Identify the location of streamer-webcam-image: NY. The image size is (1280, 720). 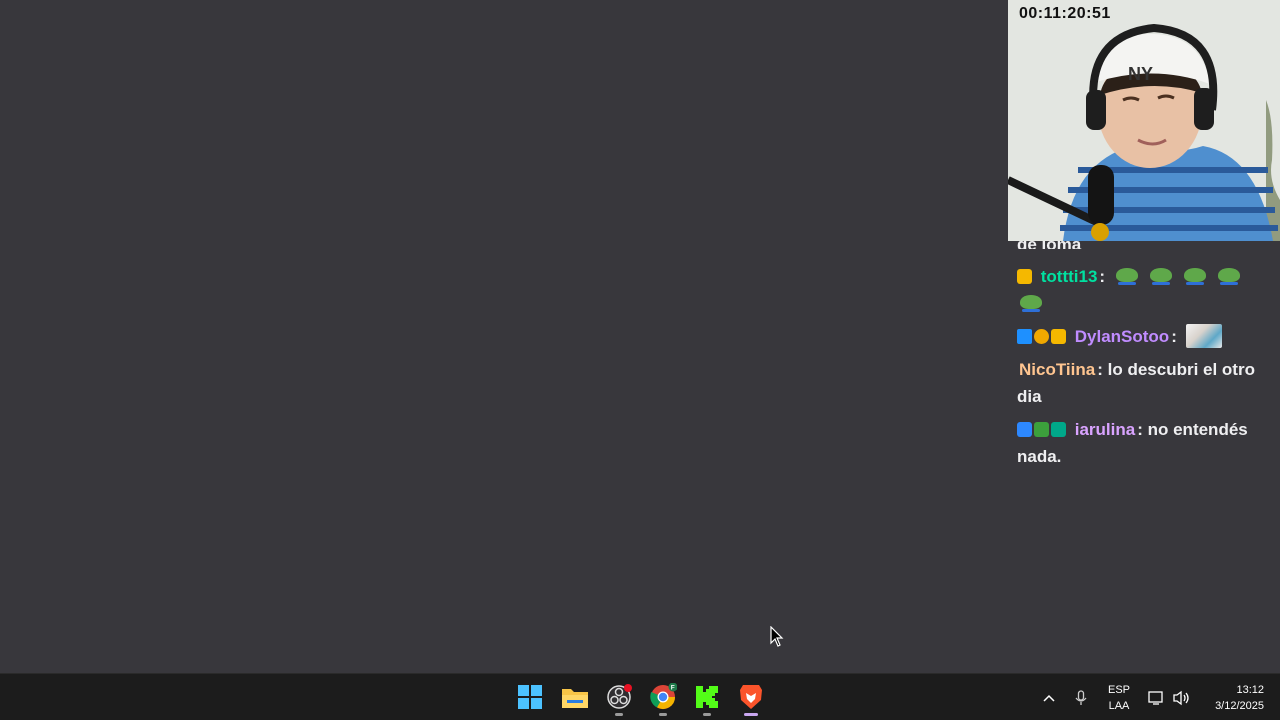
(1144, 120).